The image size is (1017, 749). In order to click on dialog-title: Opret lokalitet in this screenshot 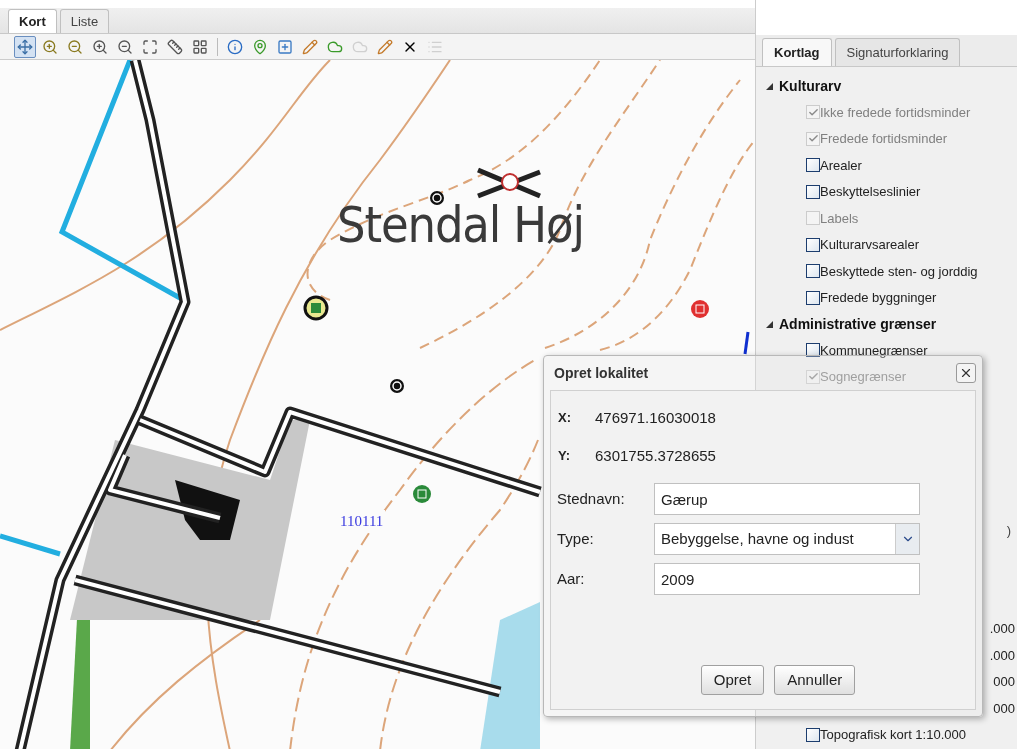, I will do `click(601, 373)`.